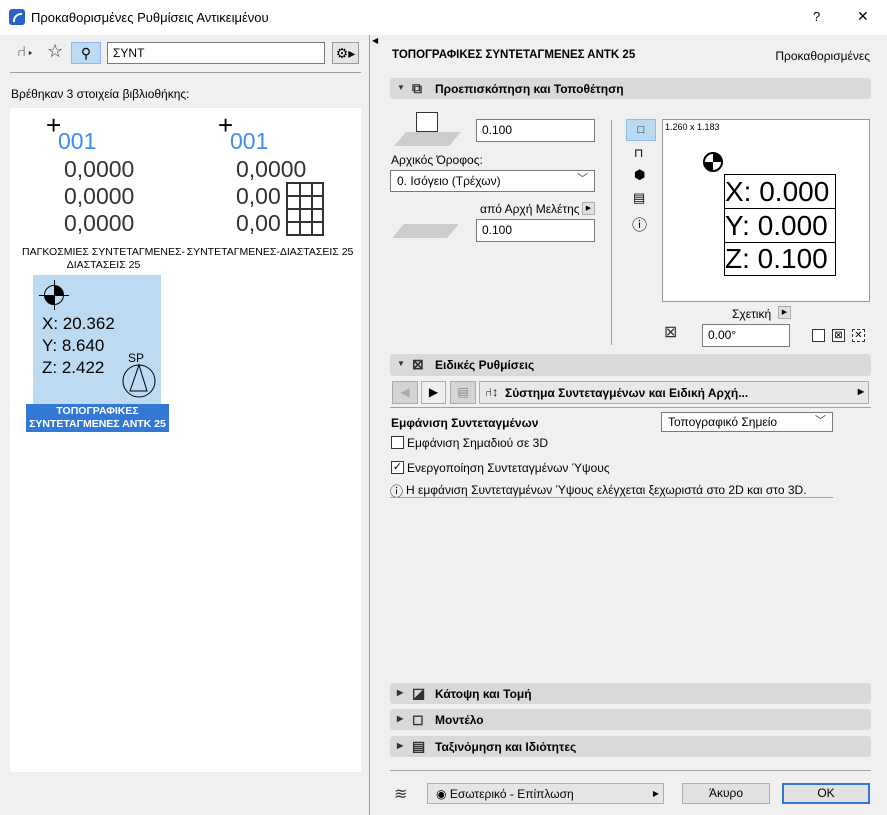 This screenshot has width=887, height=815. What do you see at coordinates (97, 339) in the screenshot?
I see `library-item-selected: X: 20.362 Y: 8.640 Z: 2.422 SP` at bounding box center [97, 339].